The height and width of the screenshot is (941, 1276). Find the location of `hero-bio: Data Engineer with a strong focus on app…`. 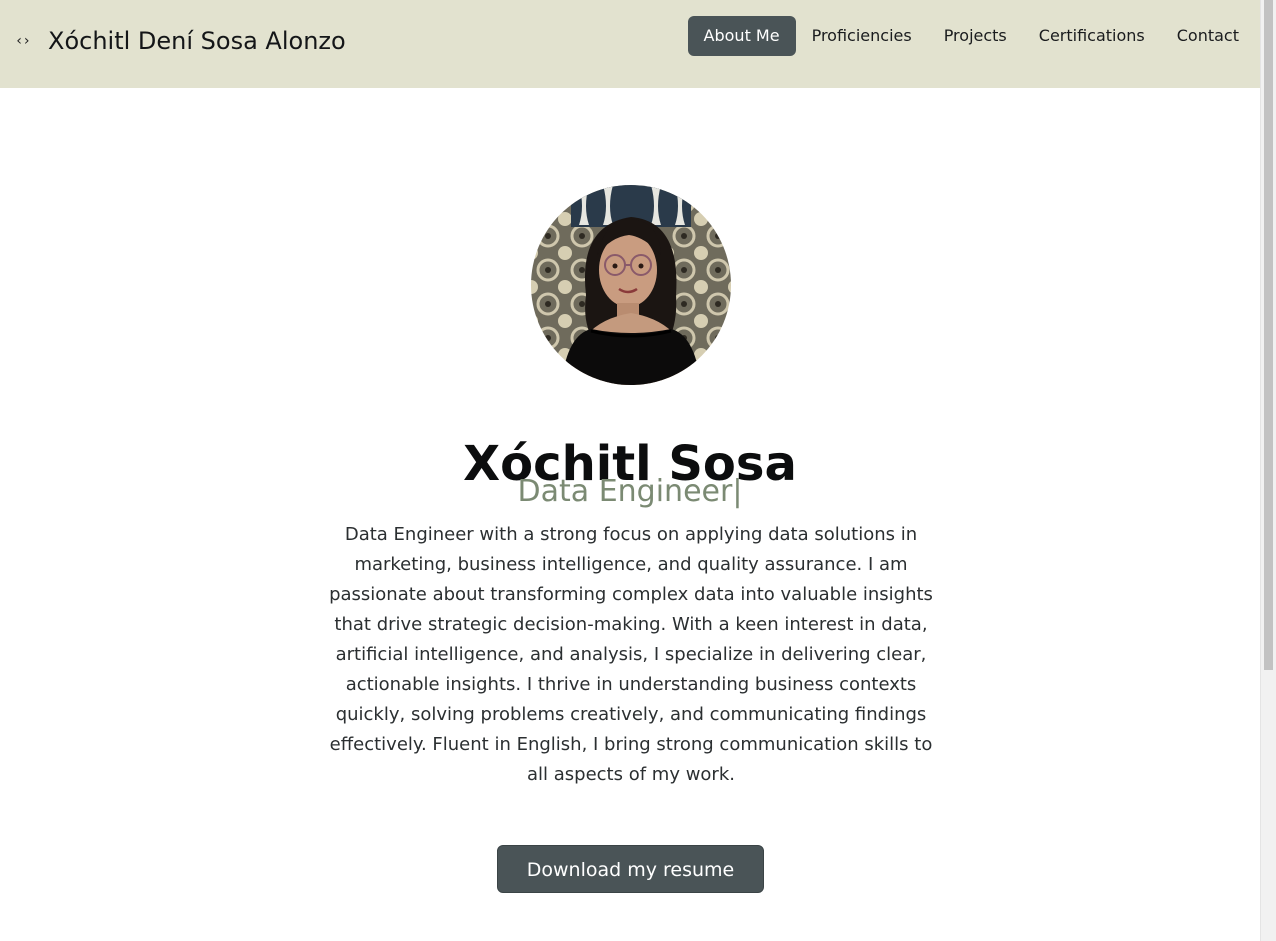

hero-bio: Data Engineer with a strong focus on app… is located at coordinates (631, 654).